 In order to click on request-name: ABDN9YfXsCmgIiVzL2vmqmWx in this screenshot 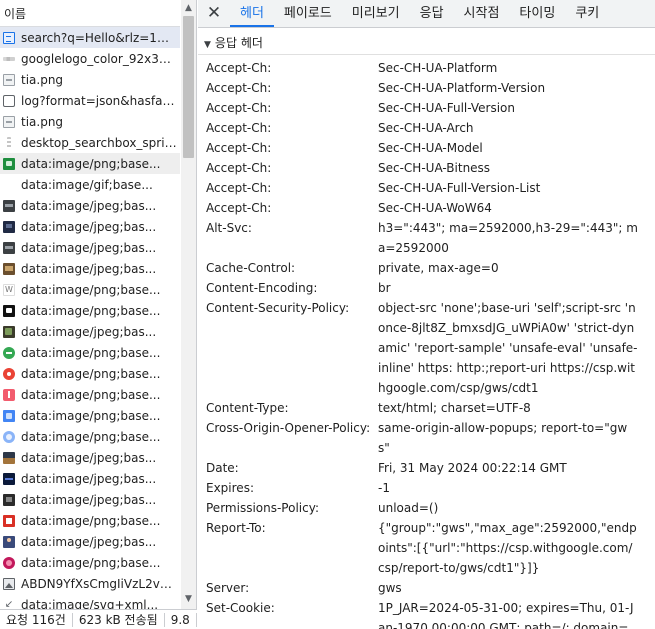, I will do `click(99, 583)`.